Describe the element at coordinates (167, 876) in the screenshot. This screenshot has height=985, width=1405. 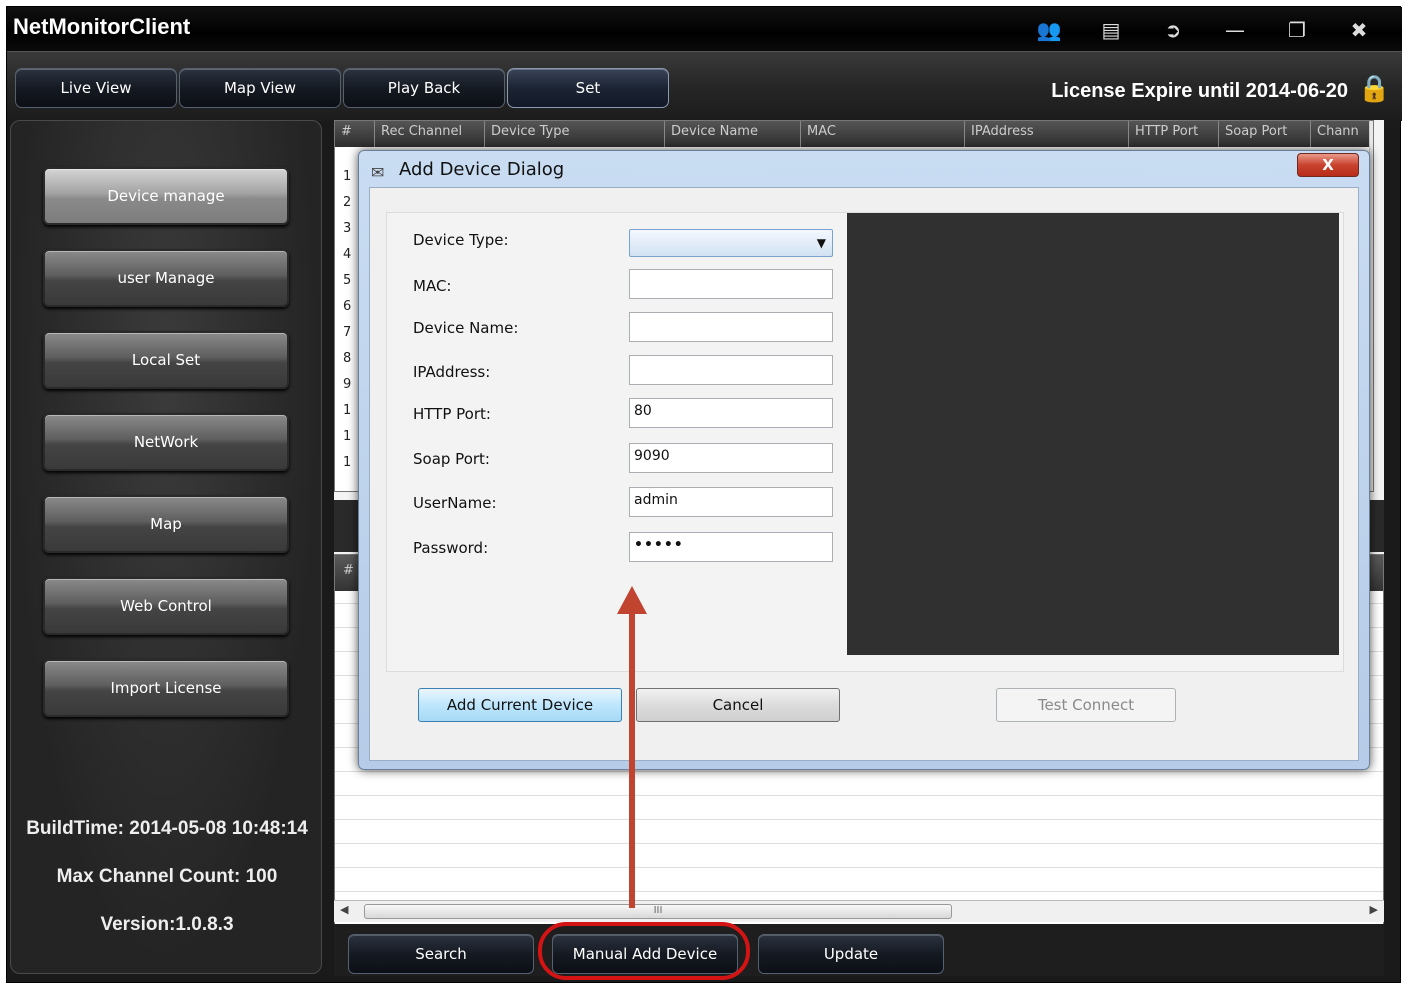
I see `max-channel-count: Max Channel Count: 100` at that location.